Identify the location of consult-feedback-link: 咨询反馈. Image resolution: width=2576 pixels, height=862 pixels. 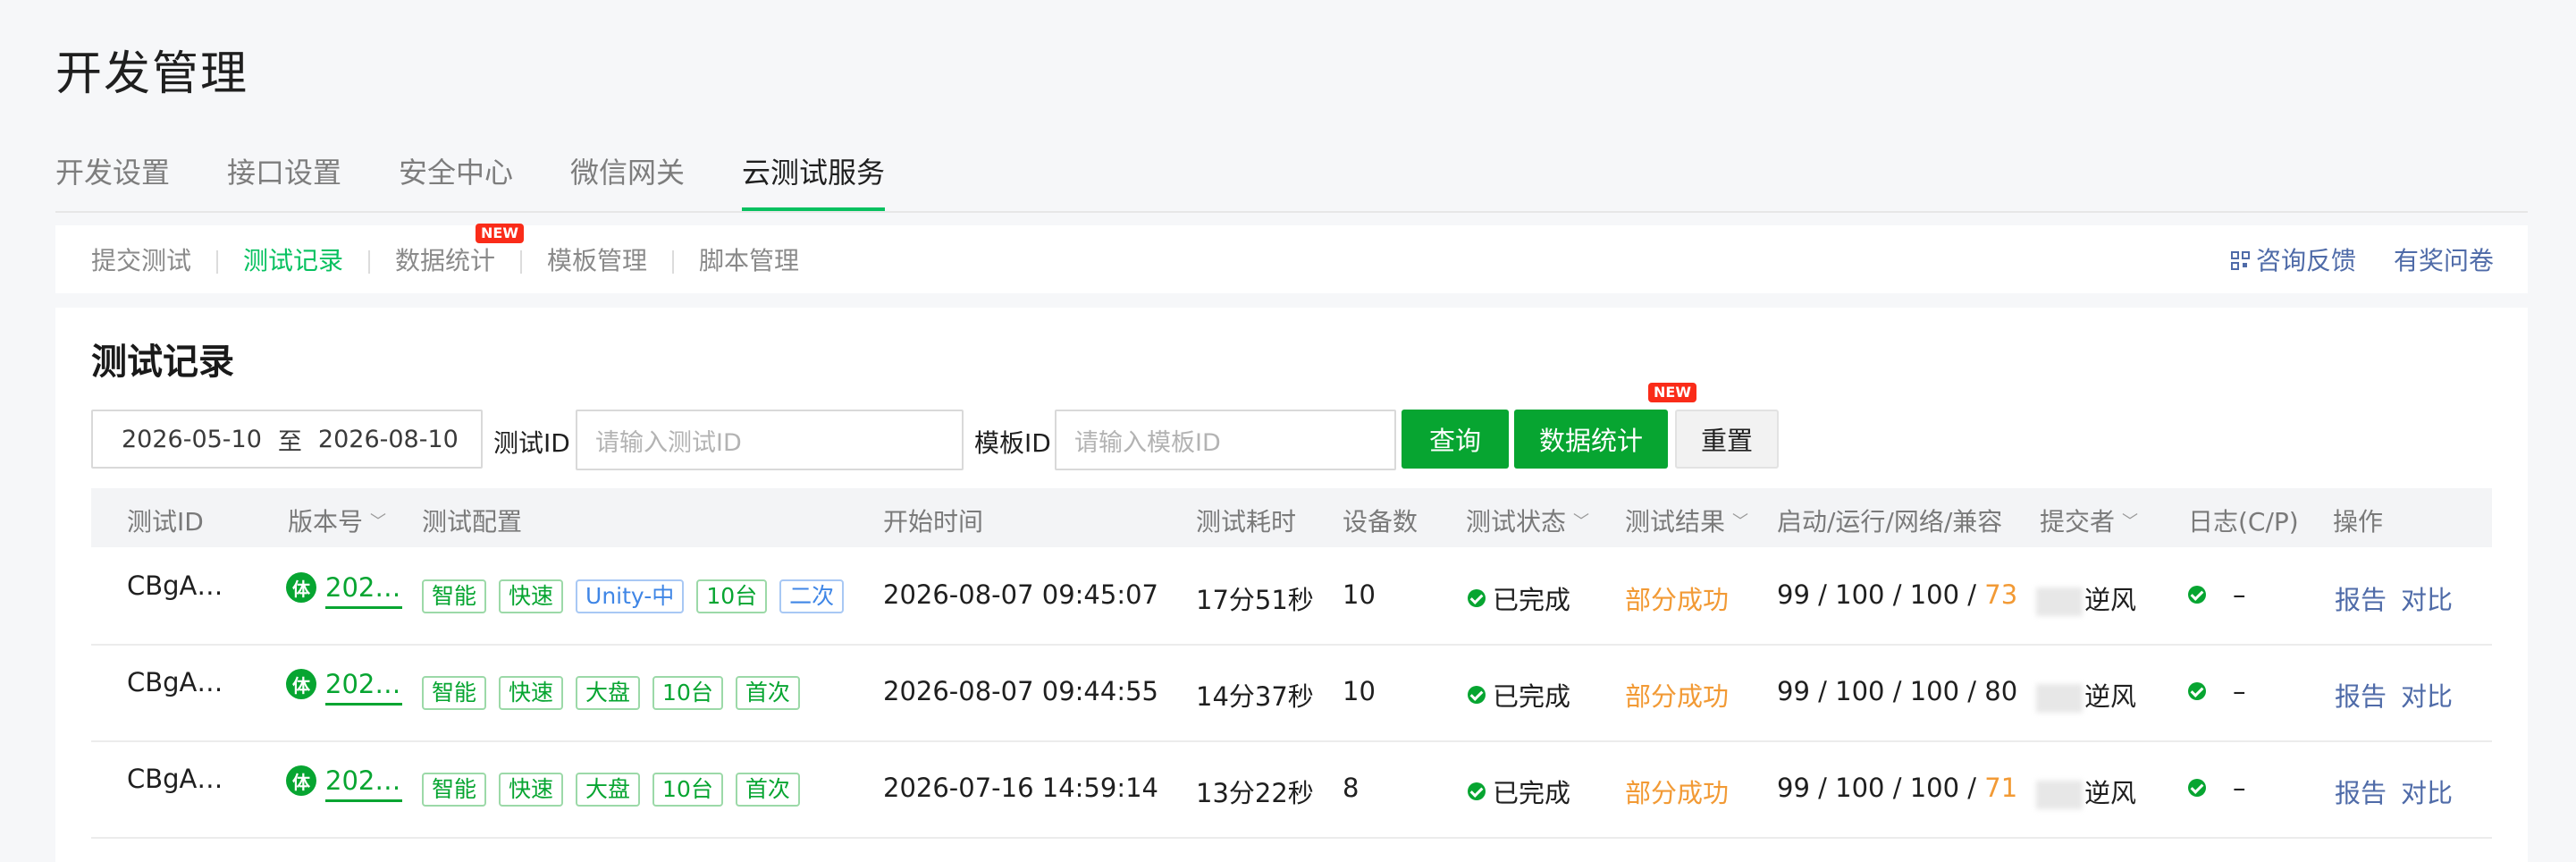
(2294, 261).